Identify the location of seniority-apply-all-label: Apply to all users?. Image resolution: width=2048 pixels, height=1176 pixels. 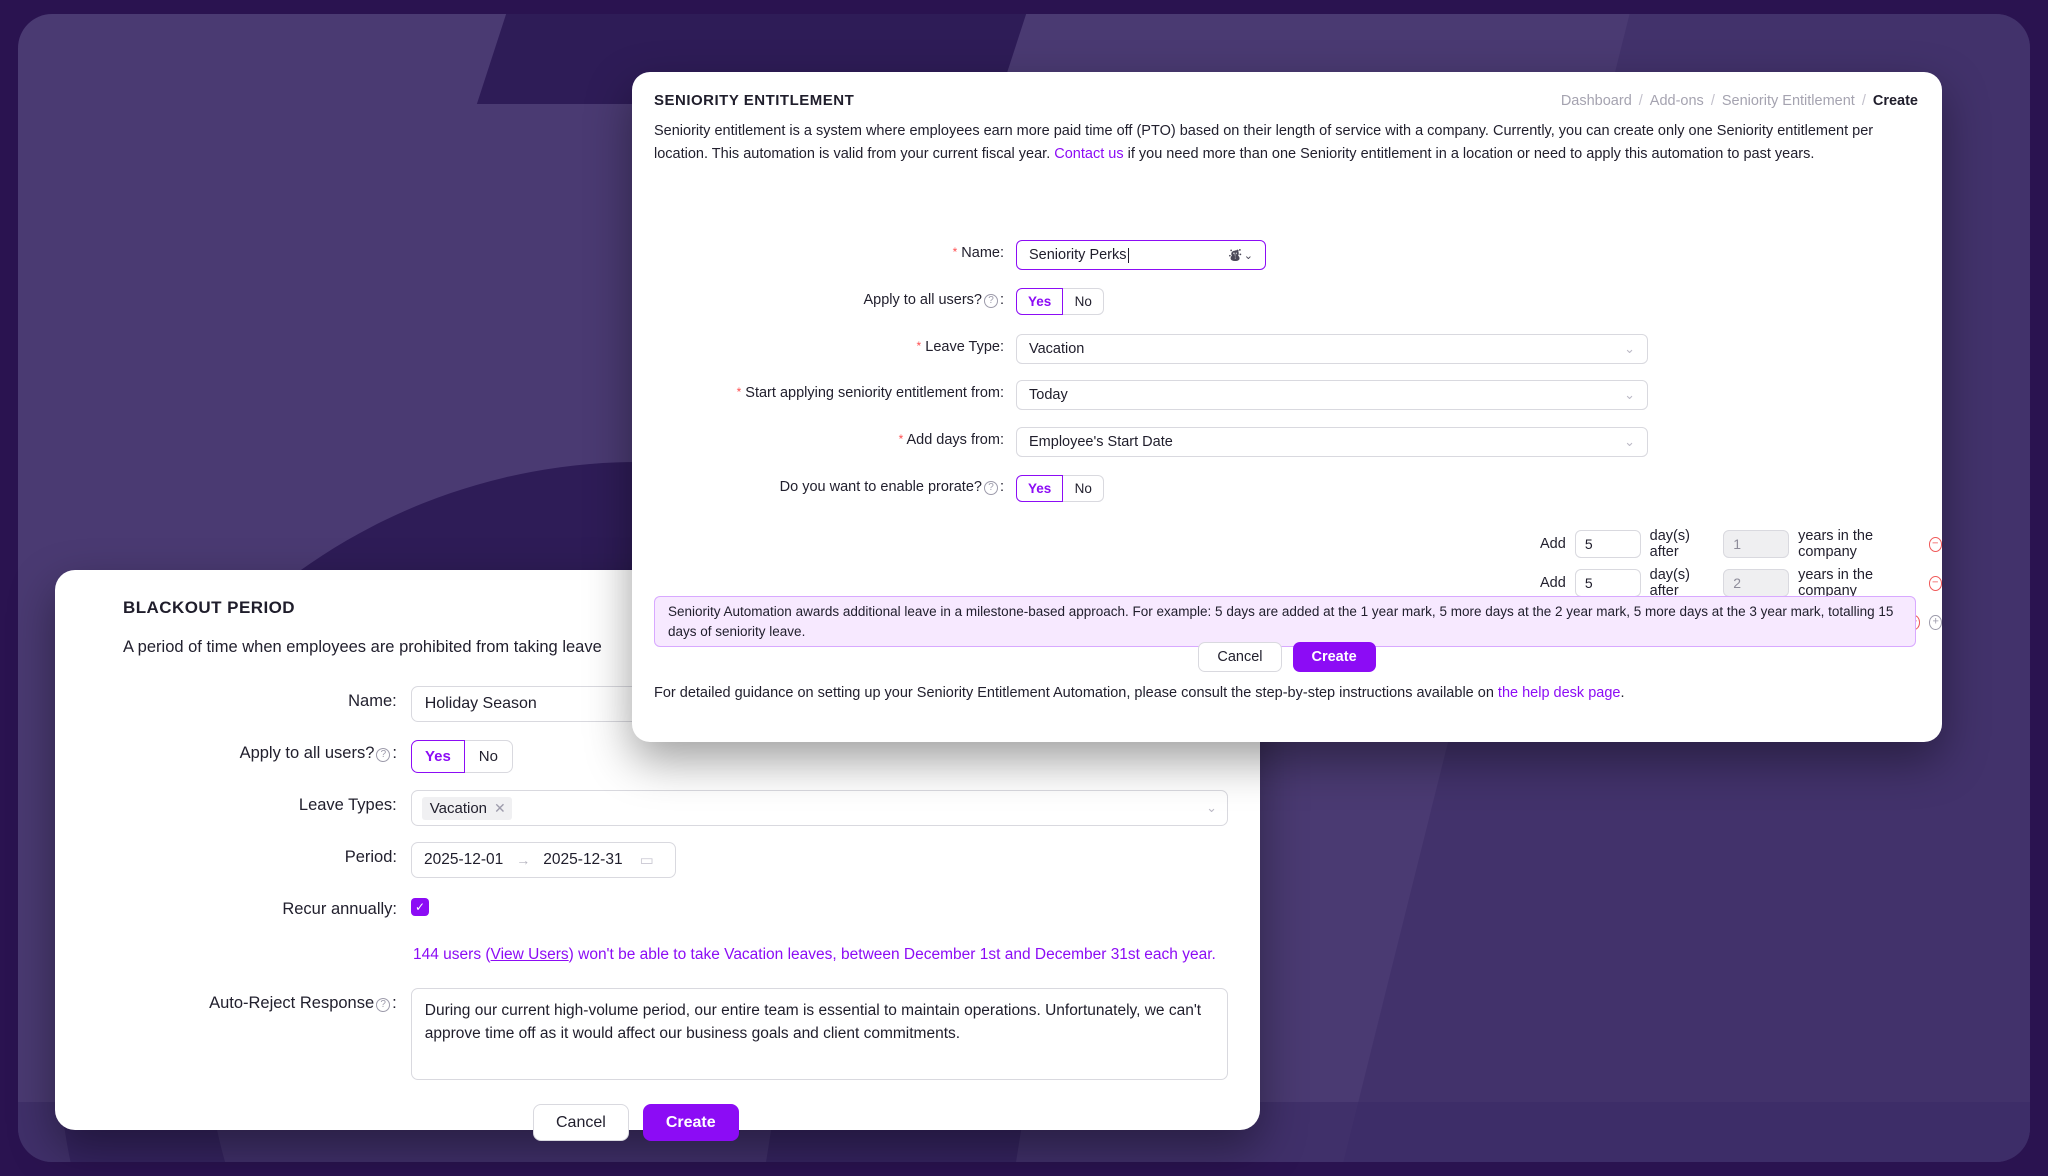
(922, 300).